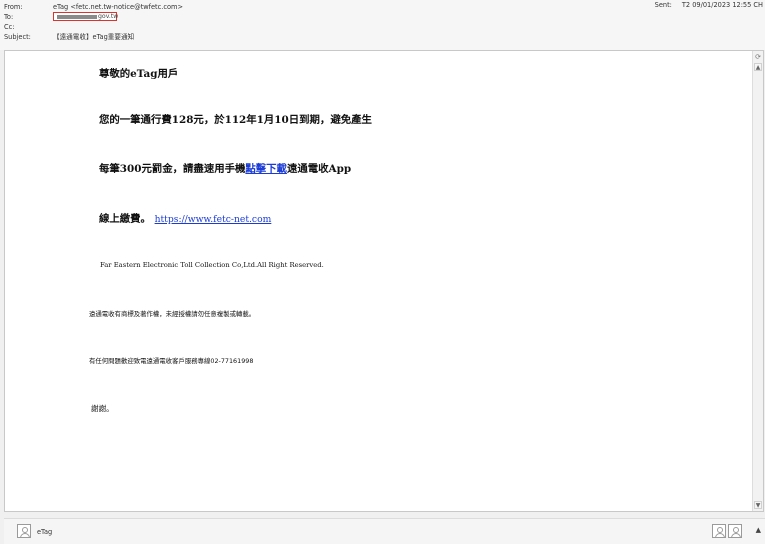 This screenshot has width=765, height=544. I want to click on body-line-2: 每筆300元罰金，請盡速用手機點擊下載遠通電收App, so click(225, 167).